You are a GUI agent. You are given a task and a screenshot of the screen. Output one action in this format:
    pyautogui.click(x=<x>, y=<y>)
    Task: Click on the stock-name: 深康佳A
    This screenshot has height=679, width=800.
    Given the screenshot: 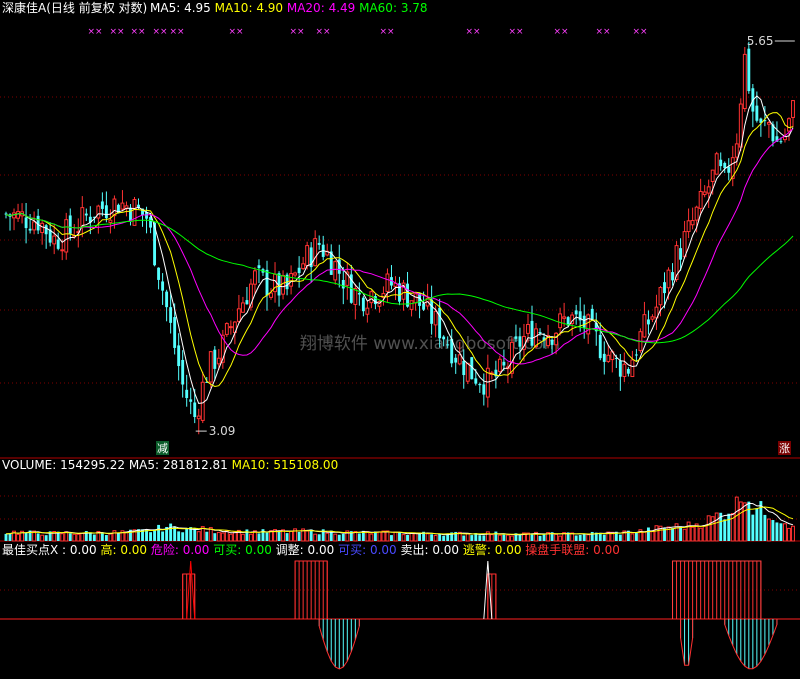 What is the action you would take?
    pyautogui.click(x=24, y=7)
    